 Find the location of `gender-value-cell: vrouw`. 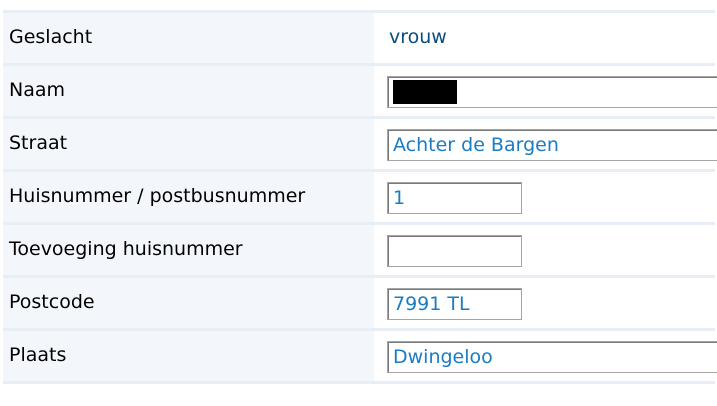

gender-value-cell: vrouw is located at coordinates (547, 38).